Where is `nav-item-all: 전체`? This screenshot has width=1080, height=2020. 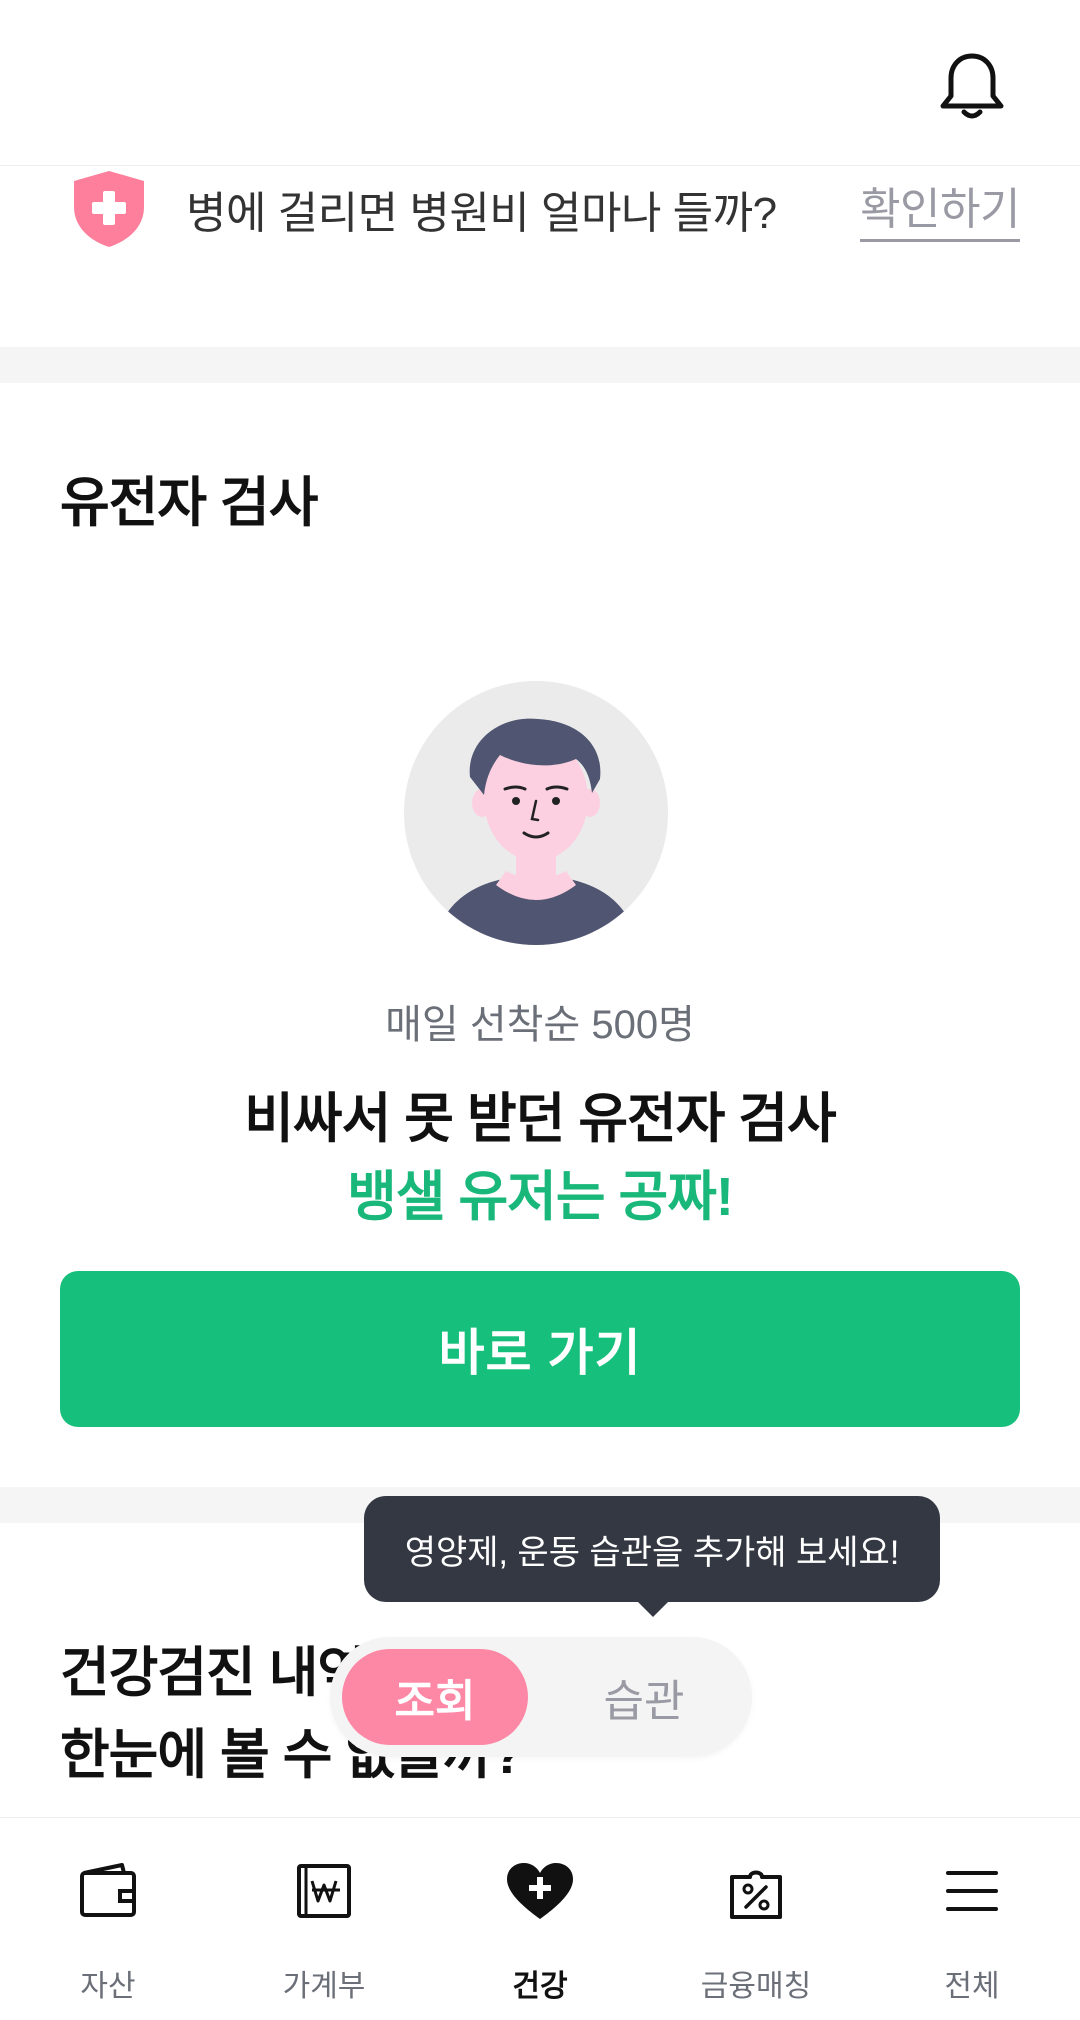
nav-item-all: 전체 is located at coordinates (972, 1919).